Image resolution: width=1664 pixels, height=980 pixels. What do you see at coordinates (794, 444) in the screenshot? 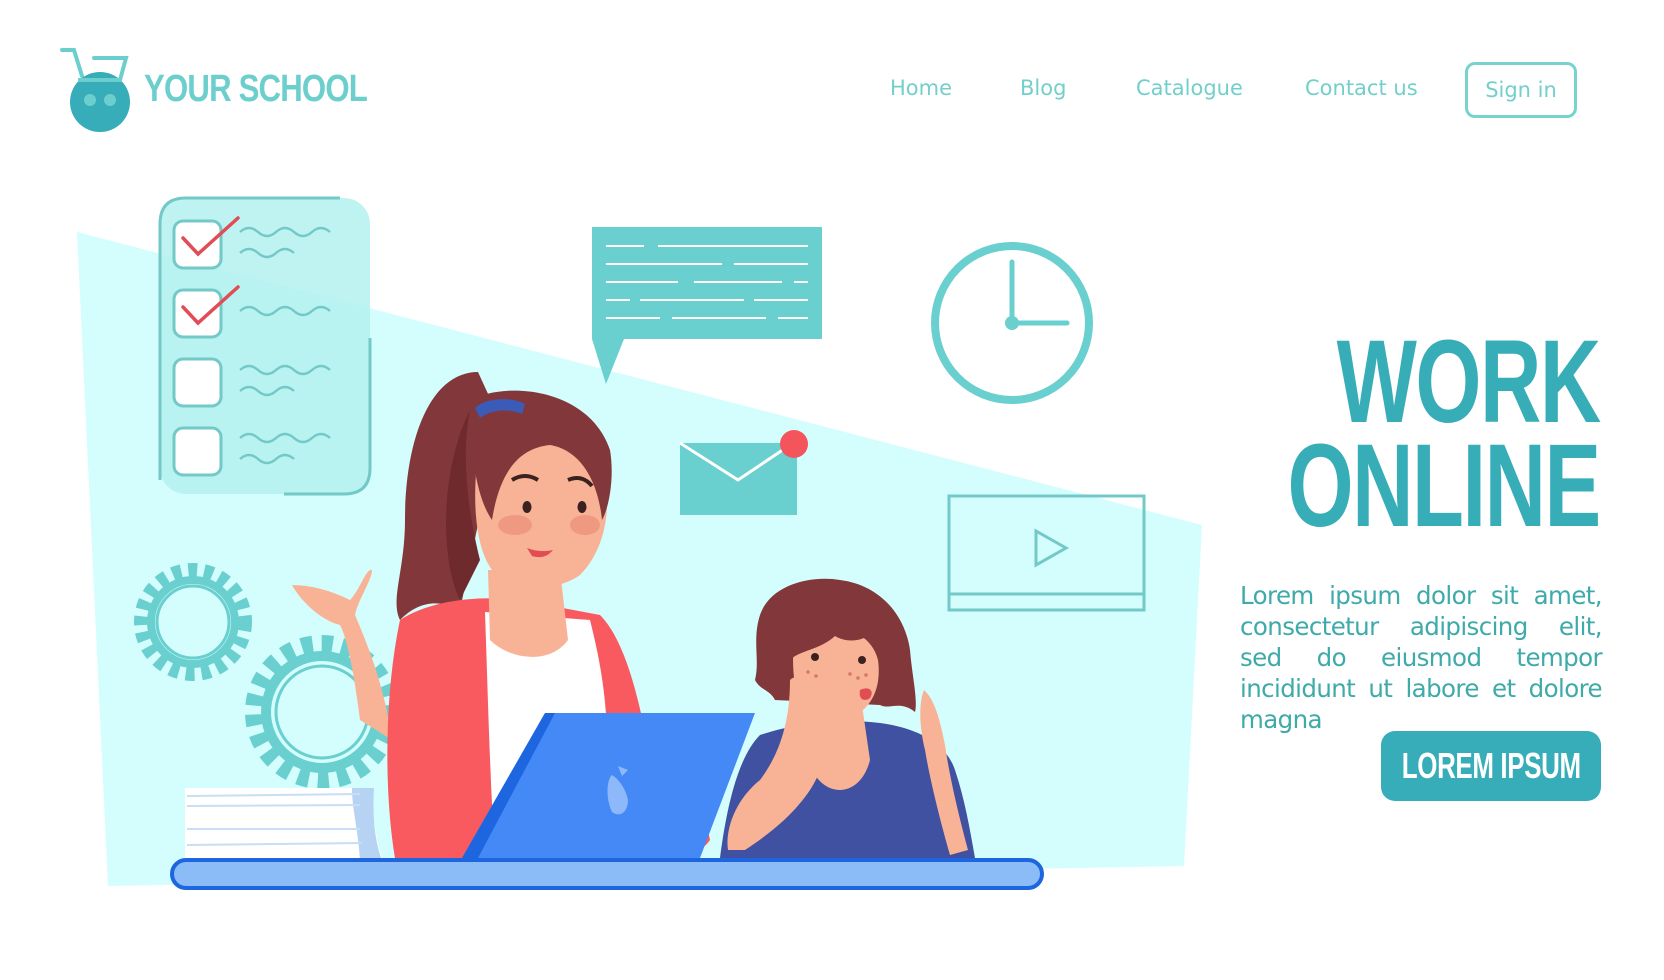
I see `notification-dot-icon` at bounding box center [794, 444].